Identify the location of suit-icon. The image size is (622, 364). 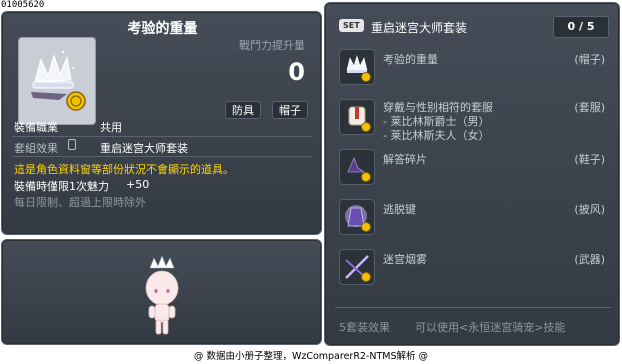
(357, 117).